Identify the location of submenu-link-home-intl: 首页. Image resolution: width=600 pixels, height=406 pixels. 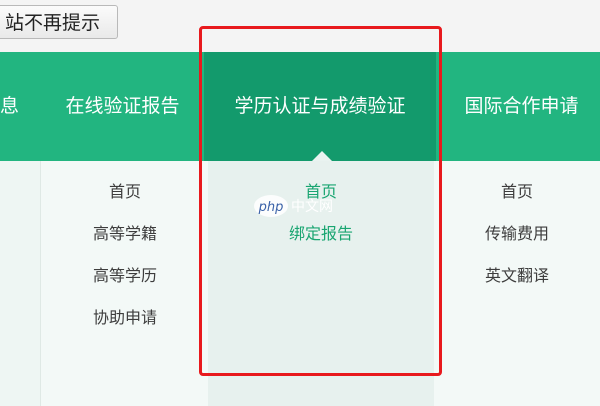
(517, 190).